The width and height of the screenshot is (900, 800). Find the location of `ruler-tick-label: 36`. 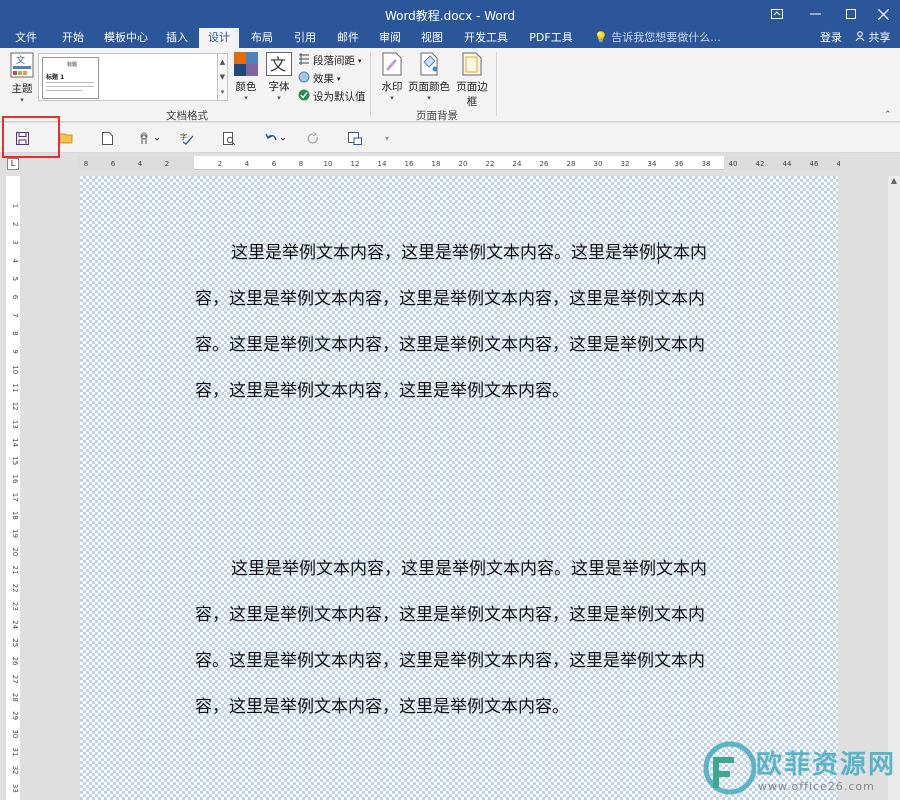

ruler-tick-label: 36 is located at coordinates (679, 164).